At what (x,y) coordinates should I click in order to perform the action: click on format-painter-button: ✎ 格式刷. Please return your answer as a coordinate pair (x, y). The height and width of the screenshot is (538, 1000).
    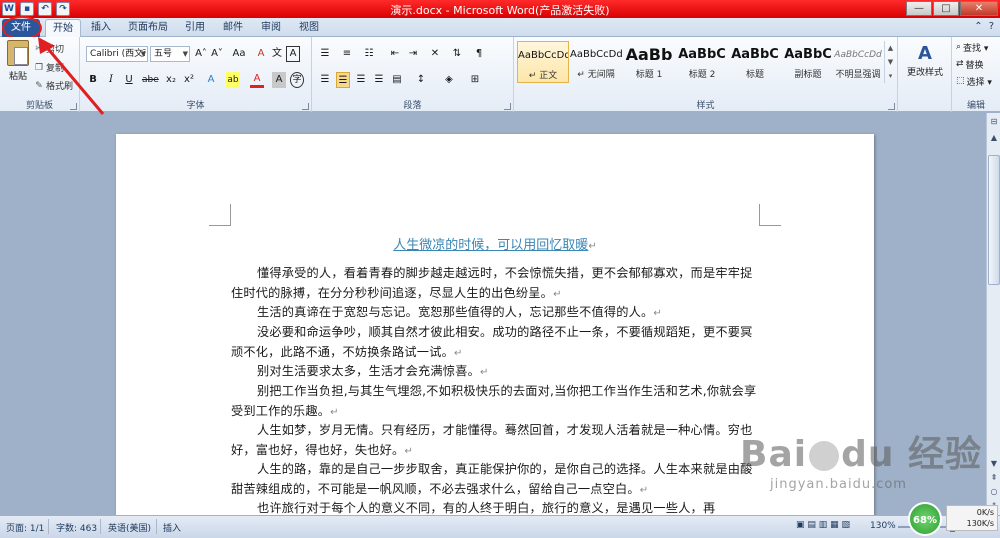
    Looking at the image, I should click on (53, 86).